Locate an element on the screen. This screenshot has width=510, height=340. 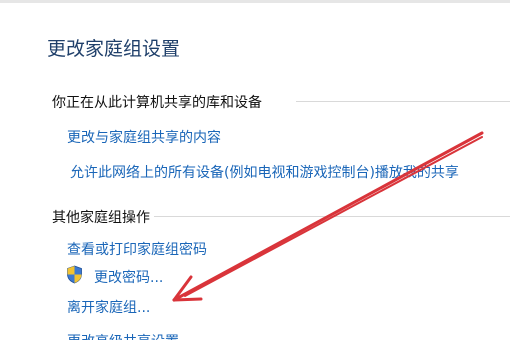
allow-devices-stream-link: 允许此网络上的所有设备(例如电视和游戏控制台)播放我的共享 is located at coordinates (264, 172).